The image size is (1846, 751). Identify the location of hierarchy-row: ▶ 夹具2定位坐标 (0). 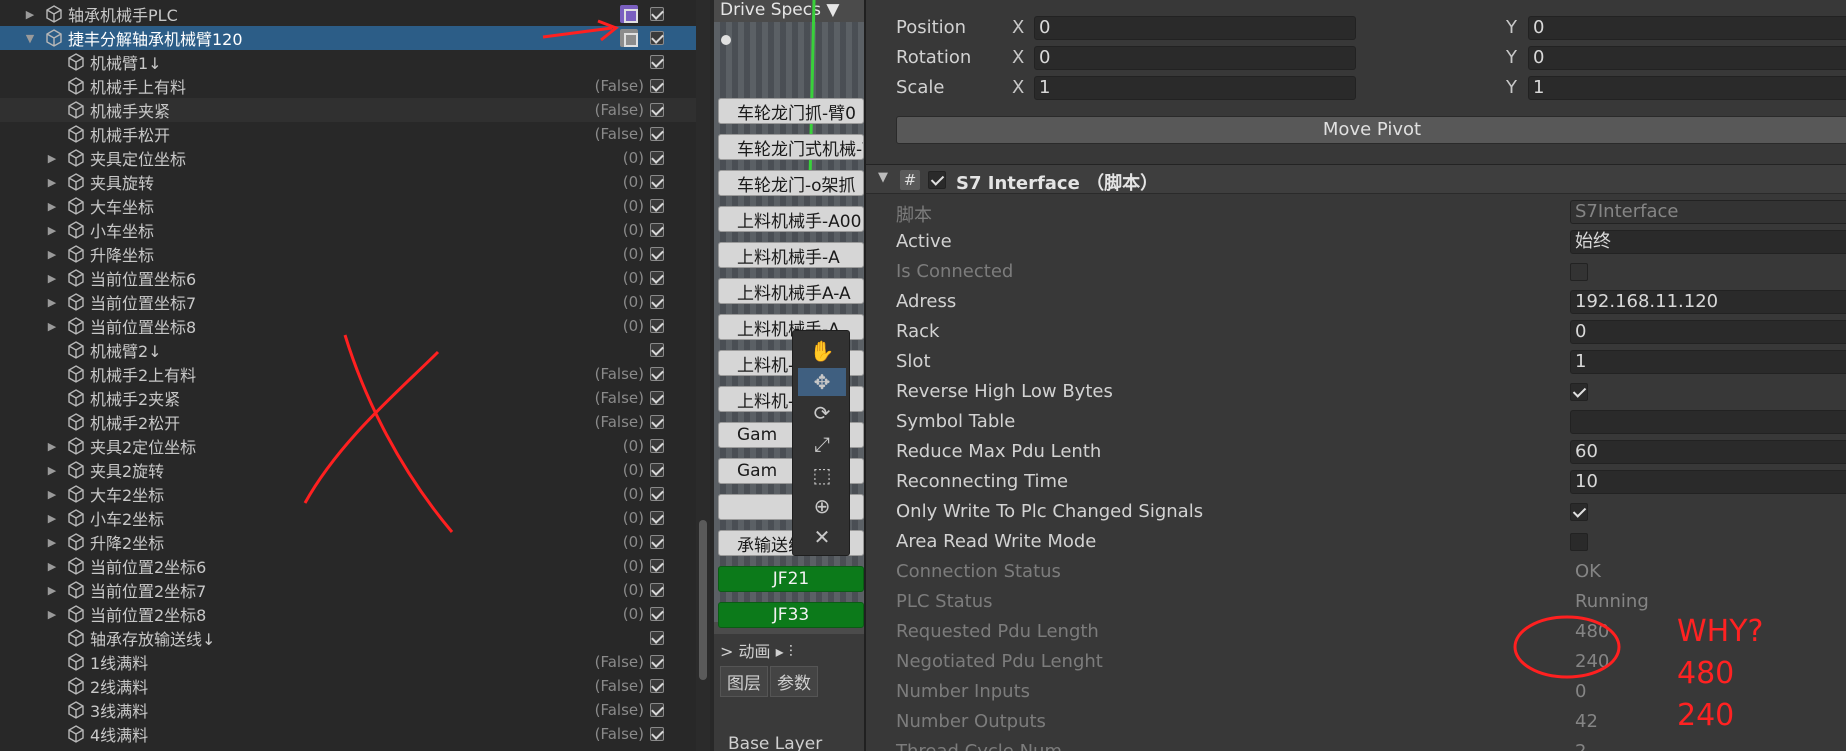
(348, 446).